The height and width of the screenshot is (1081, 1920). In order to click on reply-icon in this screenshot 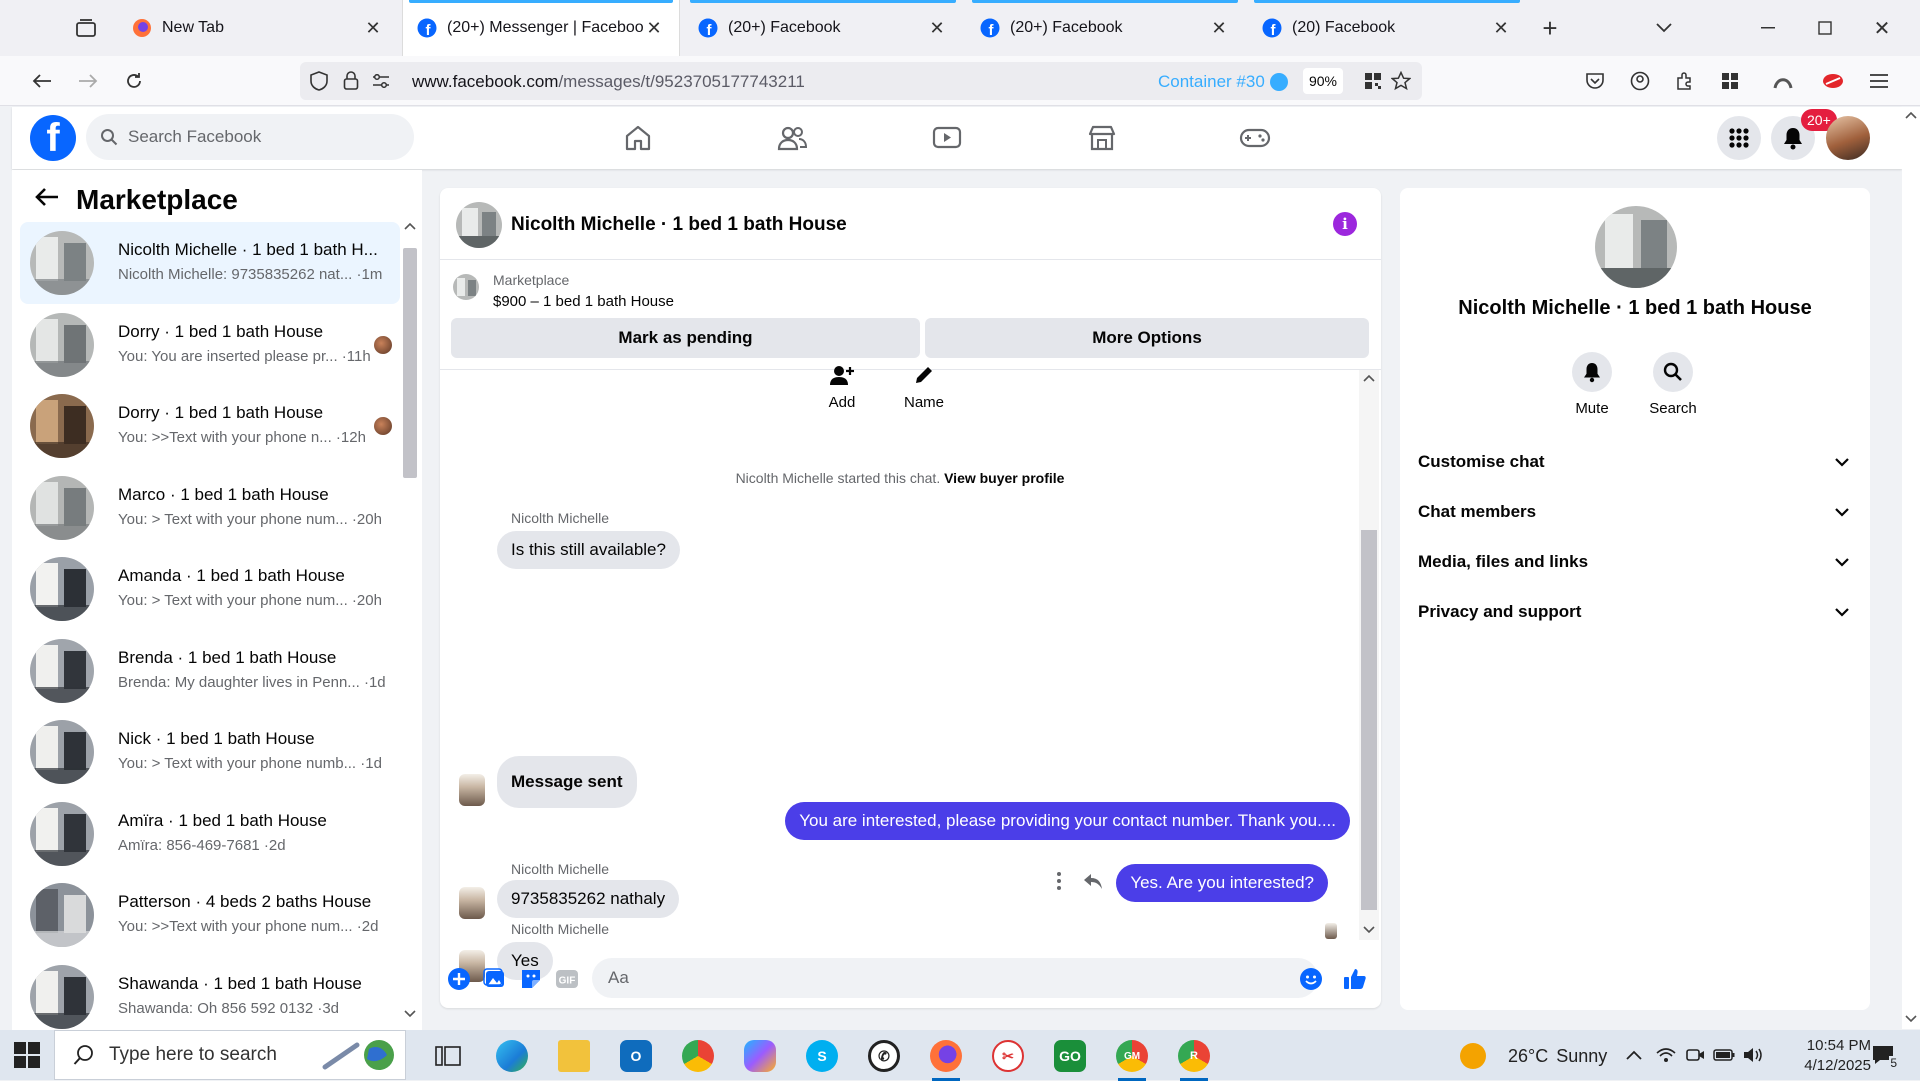, I will do `click(1093, 881)`.